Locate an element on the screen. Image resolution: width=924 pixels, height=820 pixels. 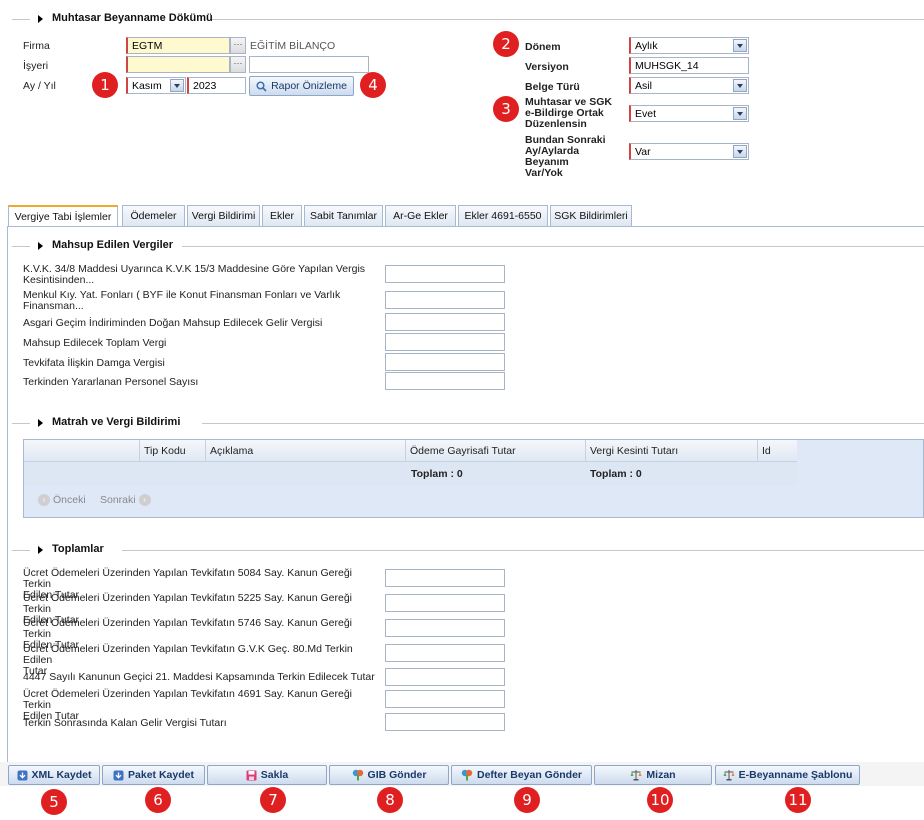
tab-ekler-4691-6550: Ekler 4691-6550 is located at coordinates (503, 216).